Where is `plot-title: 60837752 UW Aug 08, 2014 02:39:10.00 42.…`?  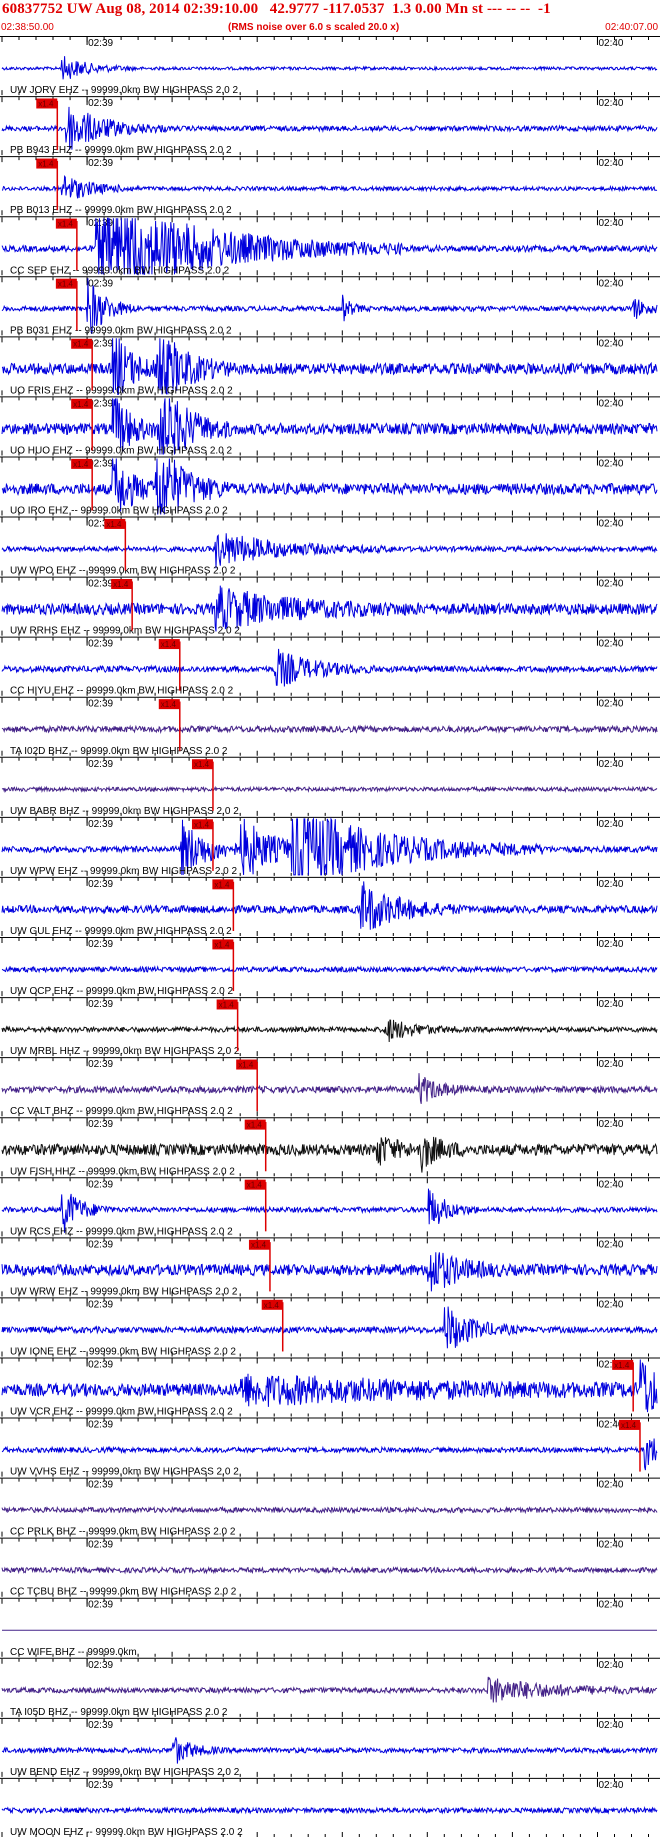 plot-title: 60837752 UW Aug 08, 2014 02:39:10.00 42.… is located at coordinates (276, 9).